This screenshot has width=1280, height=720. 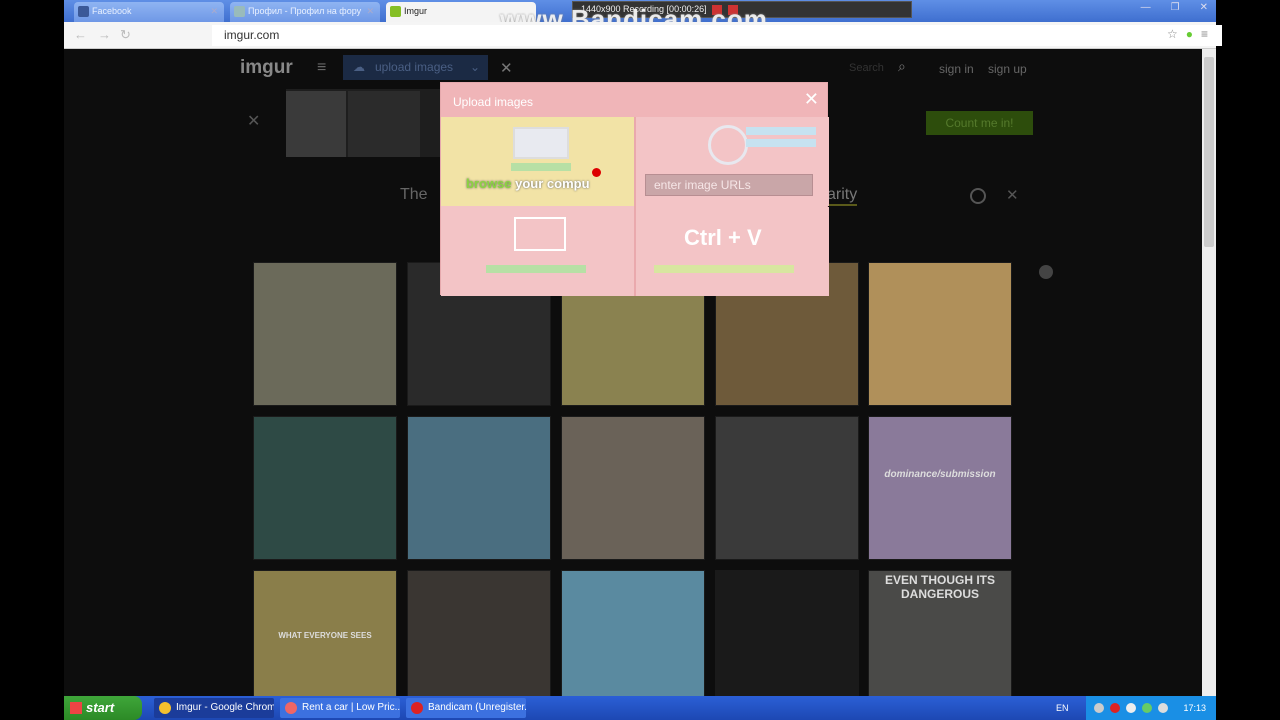 What do you see at coordinates (32, 360) in the screenshot?
I see `left-black-bar` at bounding box center [32, 360].